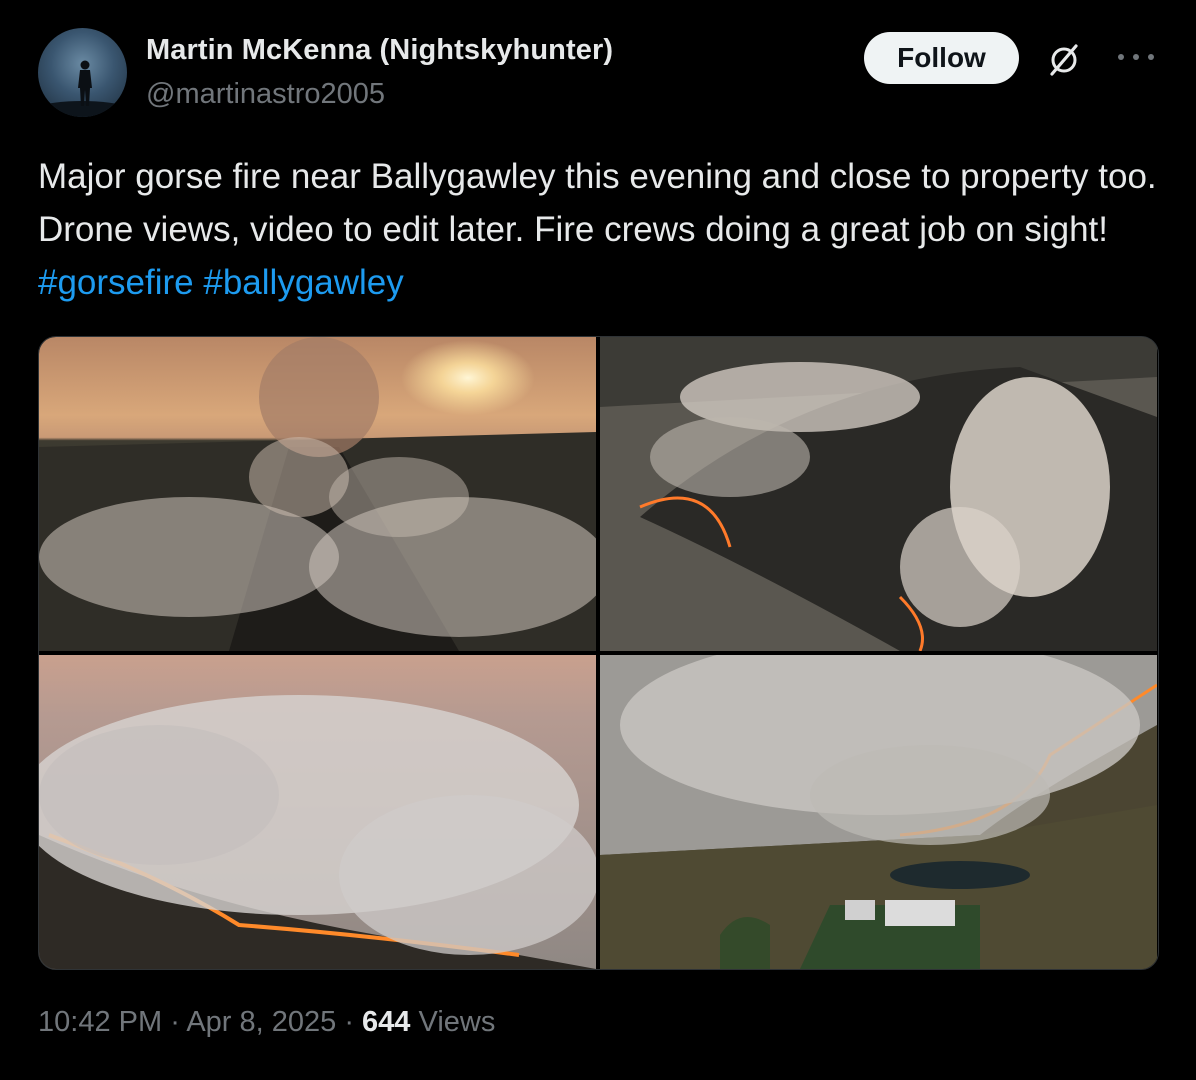 The width and height of the screenshot is (1196, 1080). What do you see at coordinates (386, 1022) in the screenshot?
I see `views-count: 644` at bounding box center [386, 1022].